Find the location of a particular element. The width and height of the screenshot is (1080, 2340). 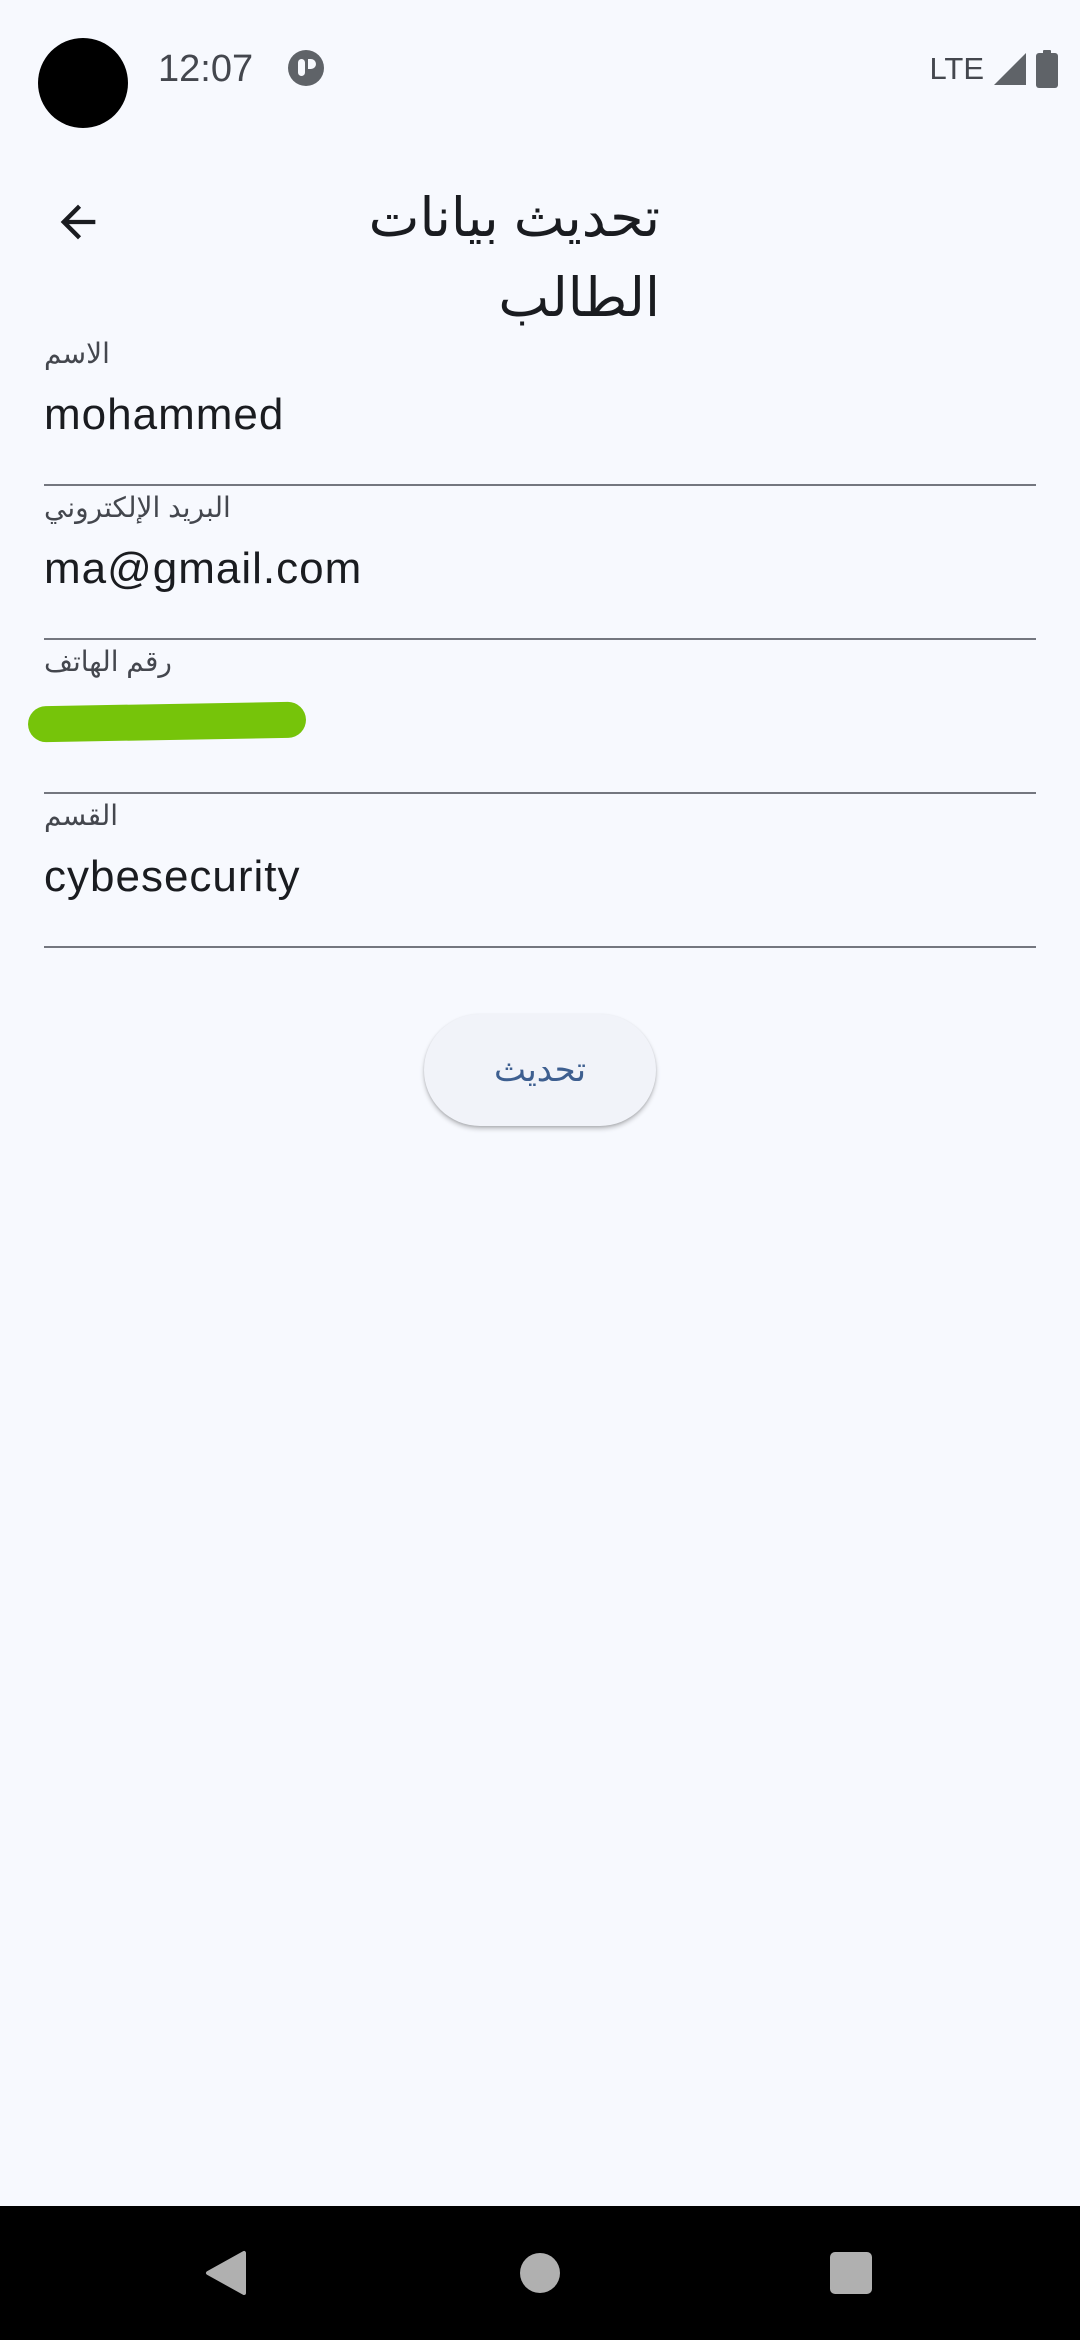

nav-home-icon is located at coordinates (540, 2273).